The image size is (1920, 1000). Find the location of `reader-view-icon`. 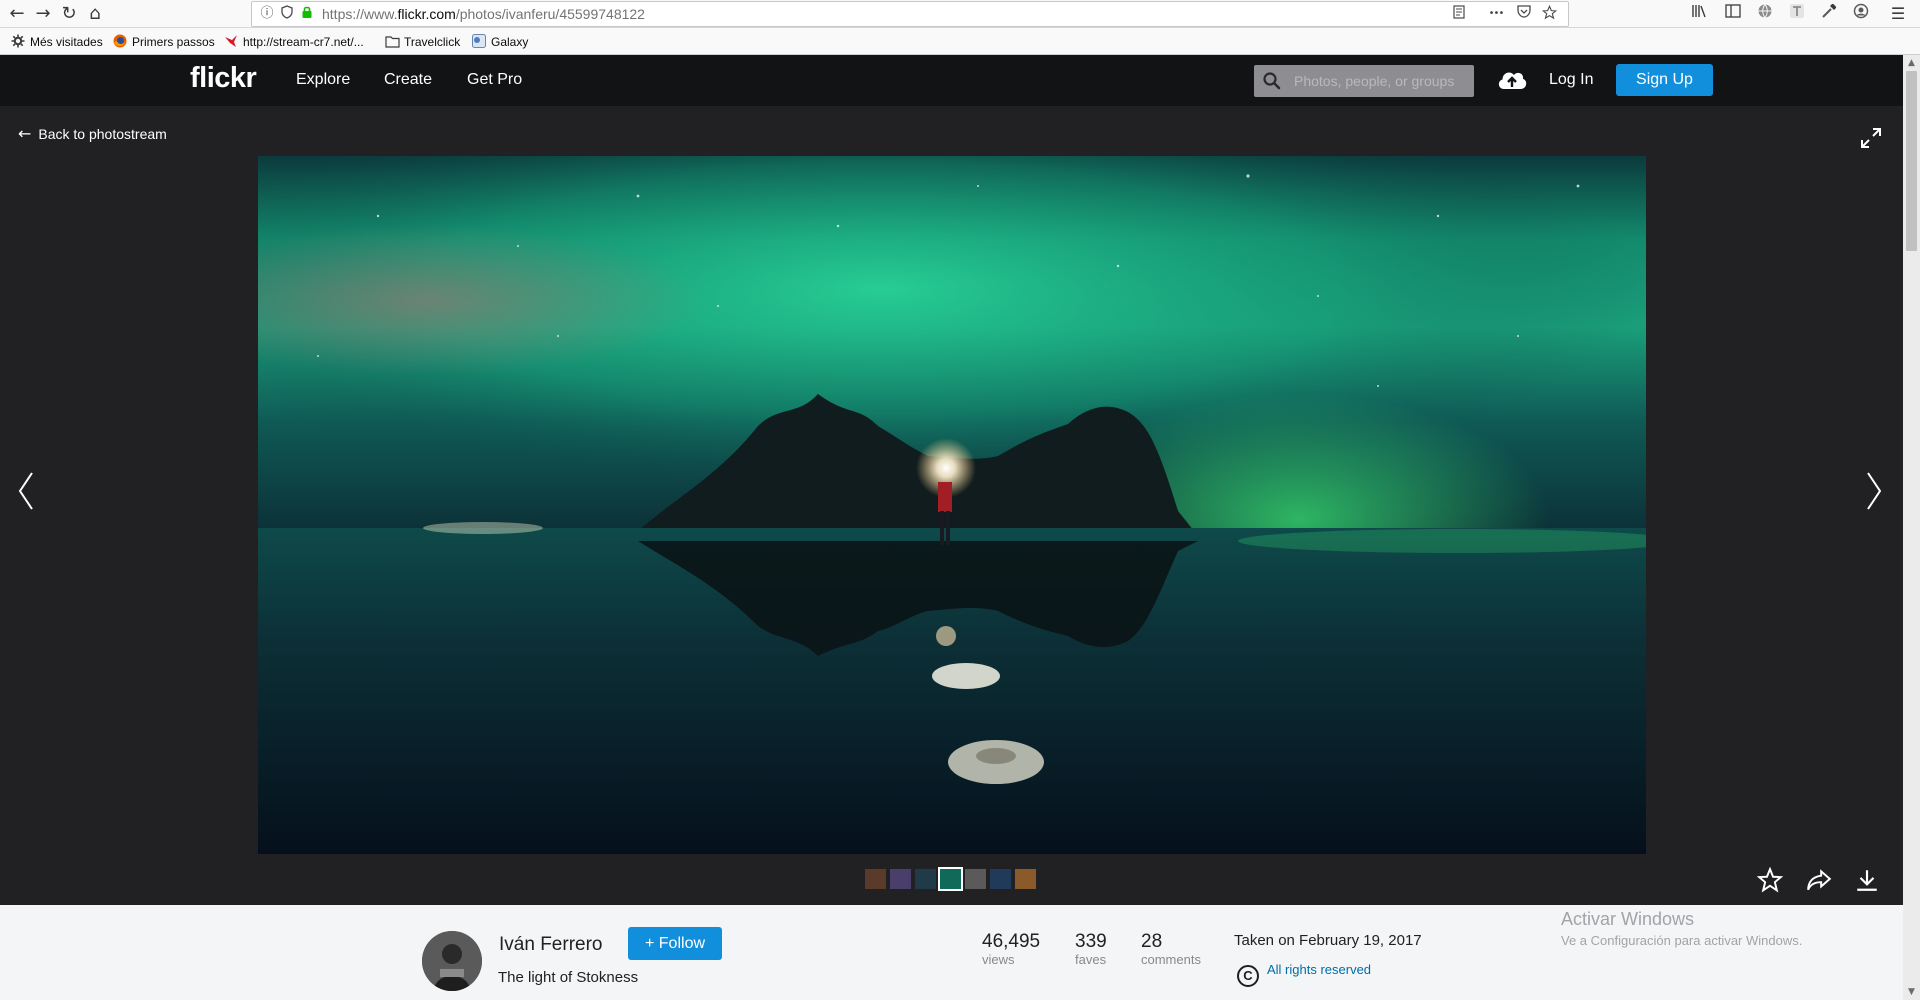

reader-view-icon is located at coordinates (1459, 14).